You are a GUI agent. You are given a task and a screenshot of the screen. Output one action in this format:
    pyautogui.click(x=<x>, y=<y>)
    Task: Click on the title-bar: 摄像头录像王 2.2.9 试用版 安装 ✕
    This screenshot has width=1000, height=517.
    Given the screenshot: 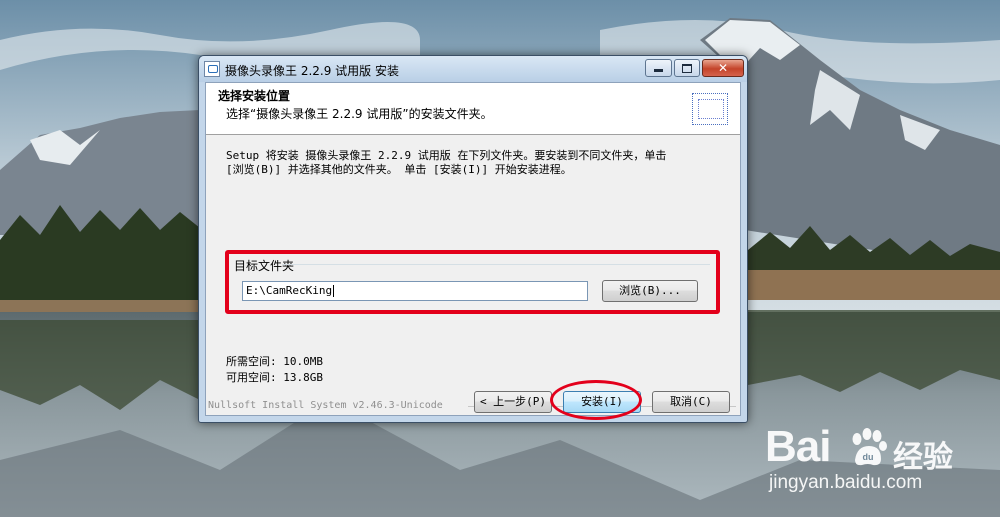 What is the action you would take?
    pyautogui.click(x=473, y=69)
    